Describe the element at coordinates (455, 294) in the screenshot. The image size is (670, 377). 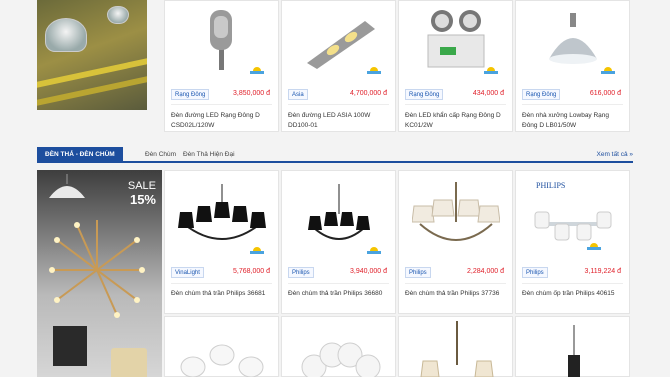
I see `product-name: Đèn chùm thả trần Philips 37736` at that location.